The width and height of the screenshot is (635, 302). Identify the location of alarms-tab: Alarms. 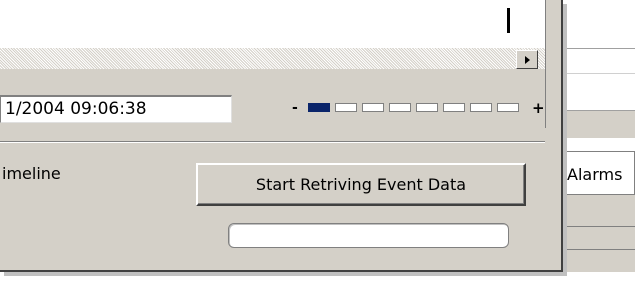
(599, 173).